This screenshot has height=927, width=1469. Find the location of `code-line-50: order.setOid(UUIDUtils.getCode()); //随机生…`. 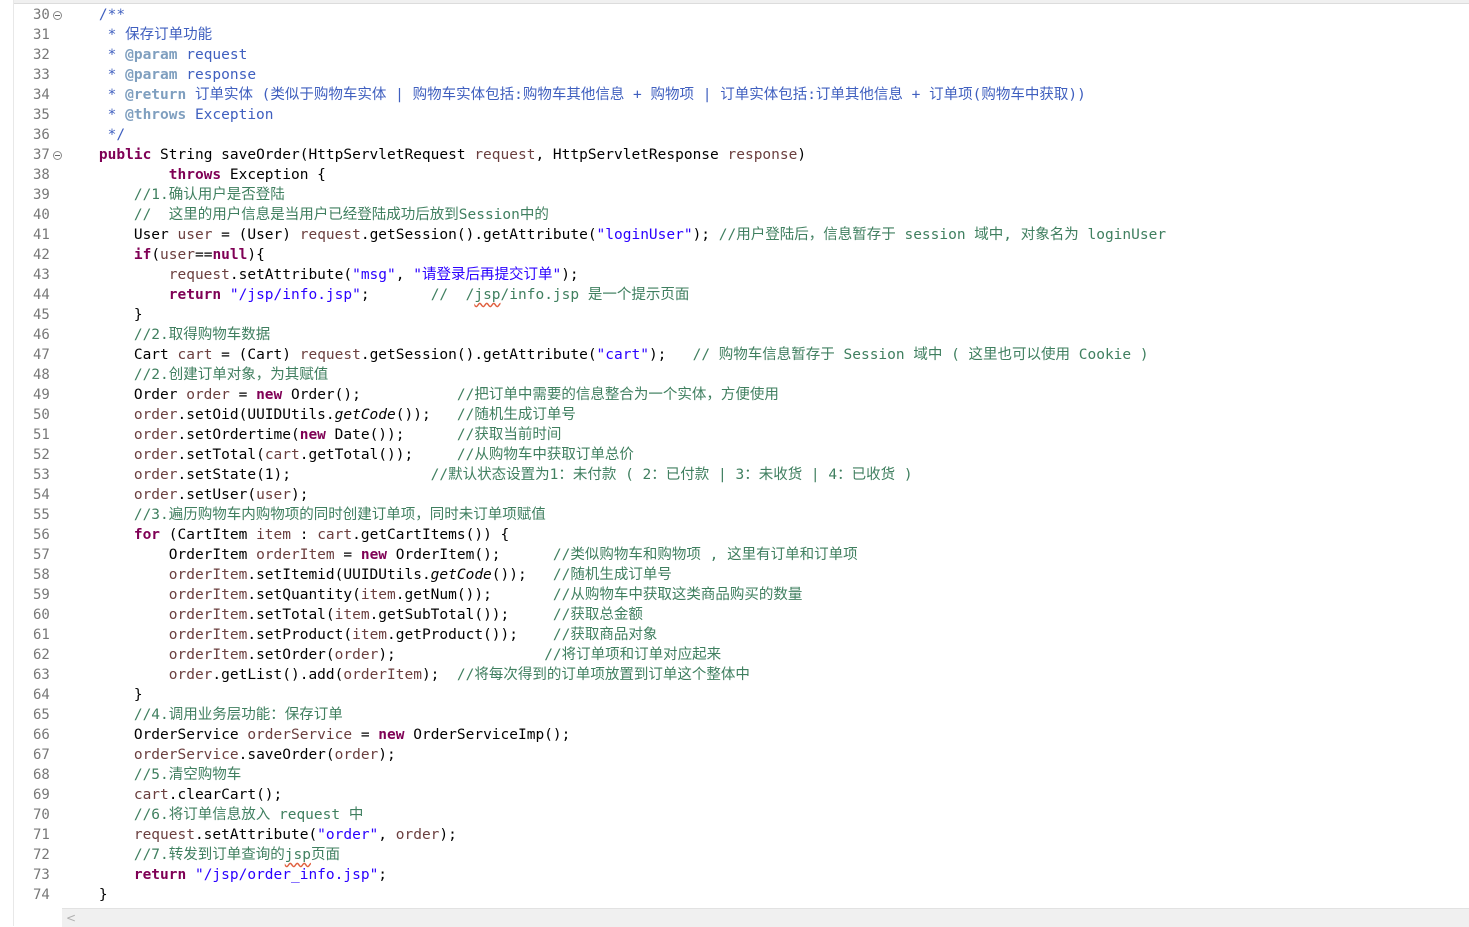

code-line-50: order.setOid(UUIDUtils.getCode()); //随机生… is located at coordinates (766, 415).